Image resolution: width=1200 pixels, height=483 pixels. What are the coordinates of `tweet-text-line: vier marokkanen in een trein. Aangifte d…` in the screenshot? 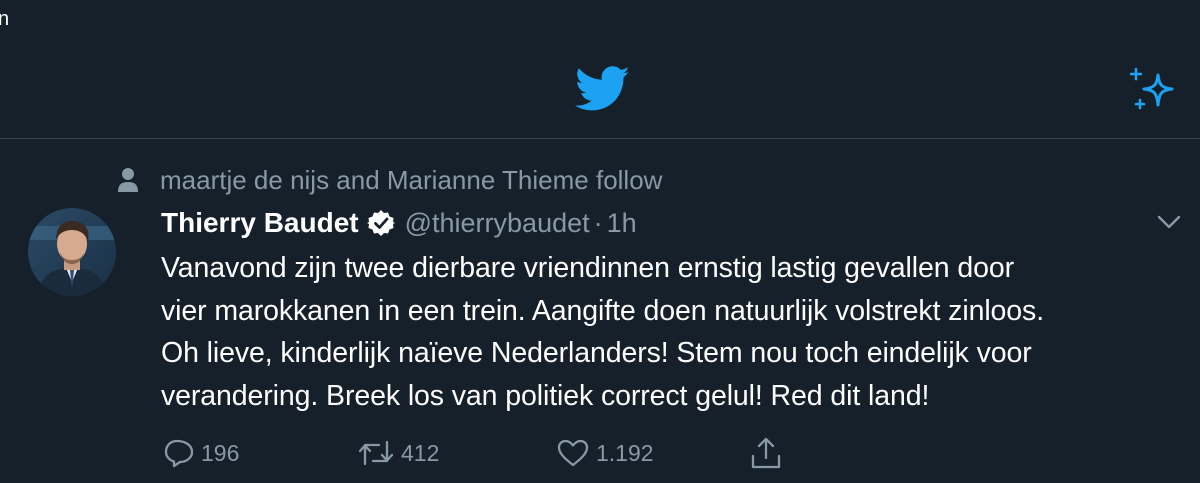 It's located at (603, 310).